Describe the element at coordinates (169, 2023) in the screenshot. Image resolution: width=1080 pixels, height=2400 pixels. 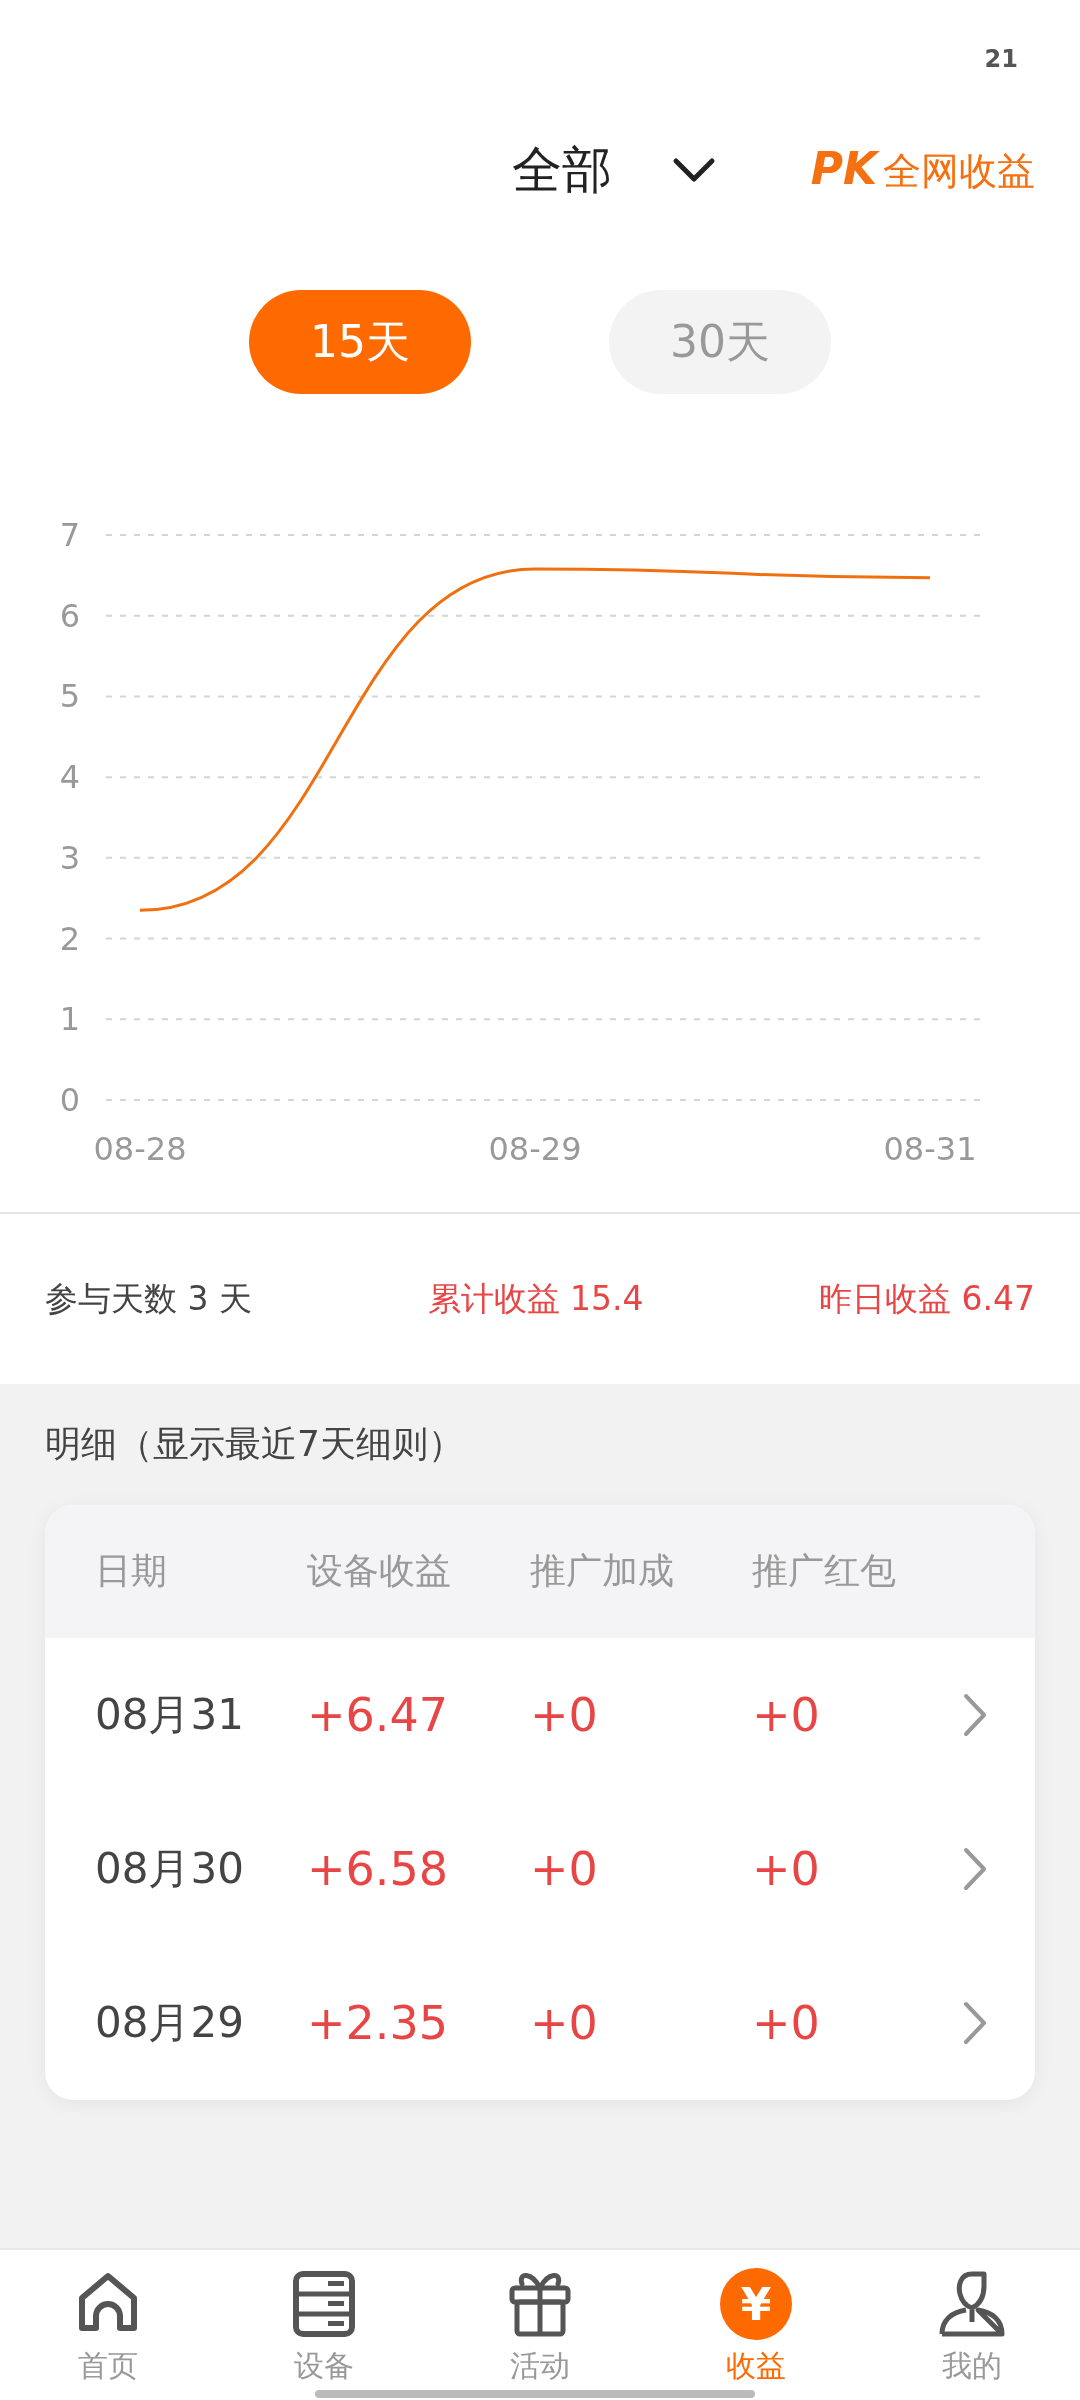
I see `date-cell-text: 08月29` at that location.